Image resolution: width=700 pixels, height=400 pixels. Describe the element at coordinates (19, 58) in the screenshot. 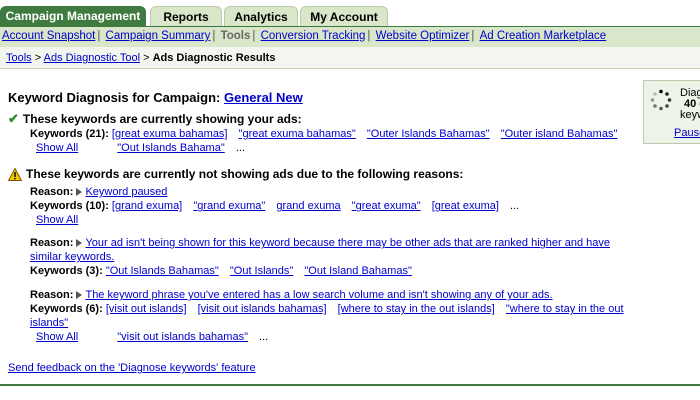

I see `breadcrumb-tools: Tools` at that location.